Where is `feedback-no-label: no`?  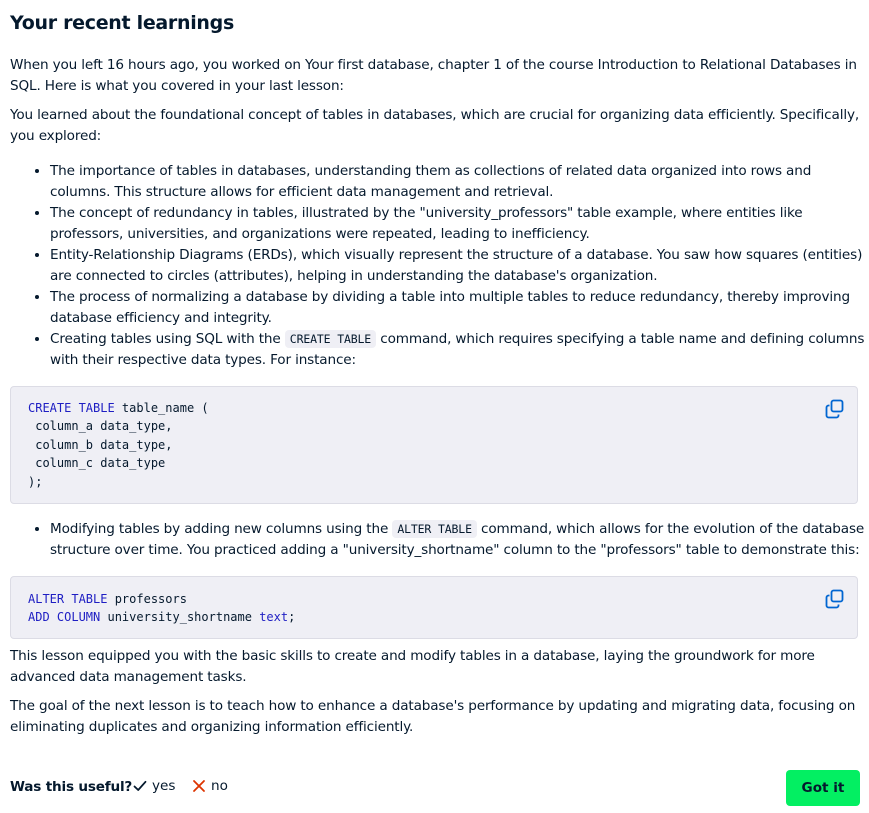 feedback-no-label: no is located at coordinates (219, 786).